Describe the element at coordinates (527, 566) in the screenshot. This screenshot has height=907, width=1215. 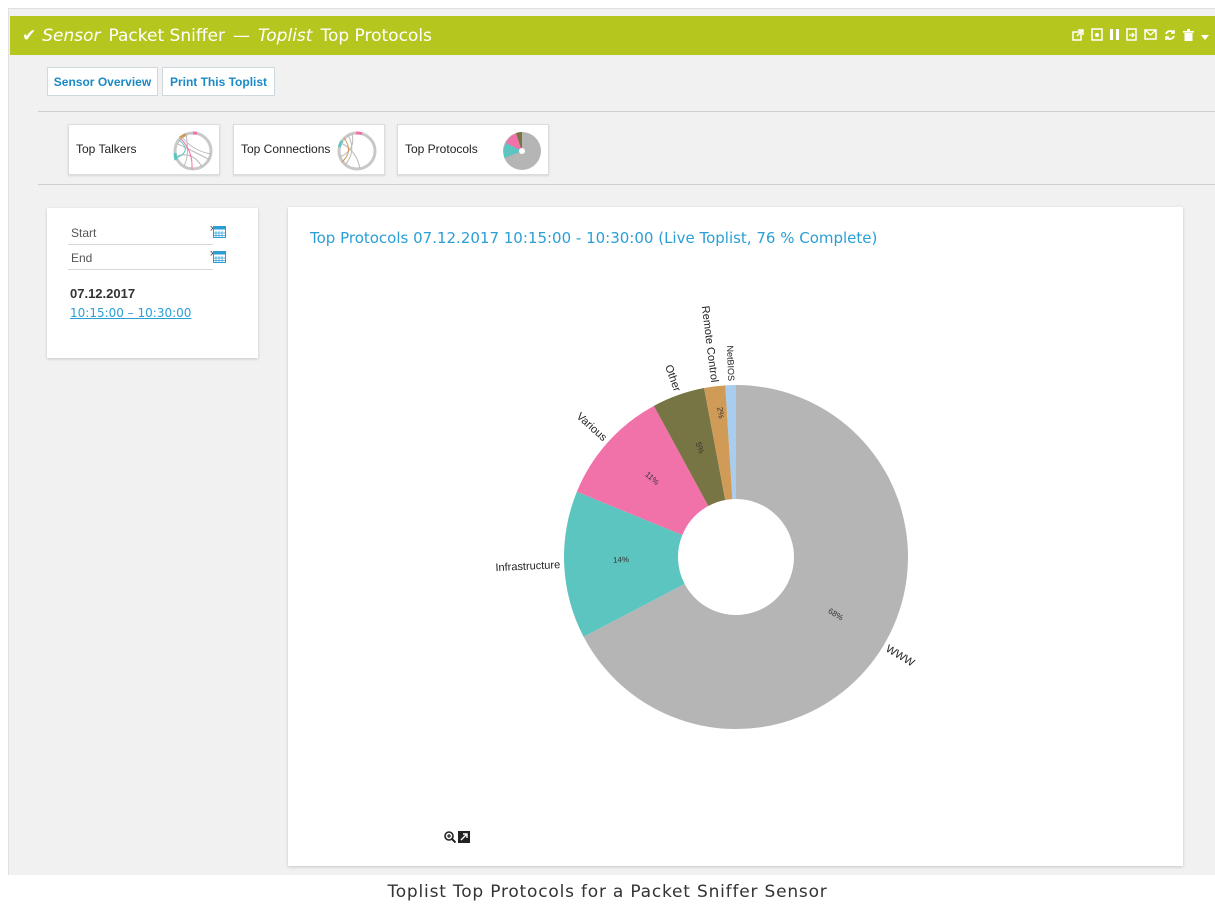
I see `slice-category-label: Infrastructure` at that location.